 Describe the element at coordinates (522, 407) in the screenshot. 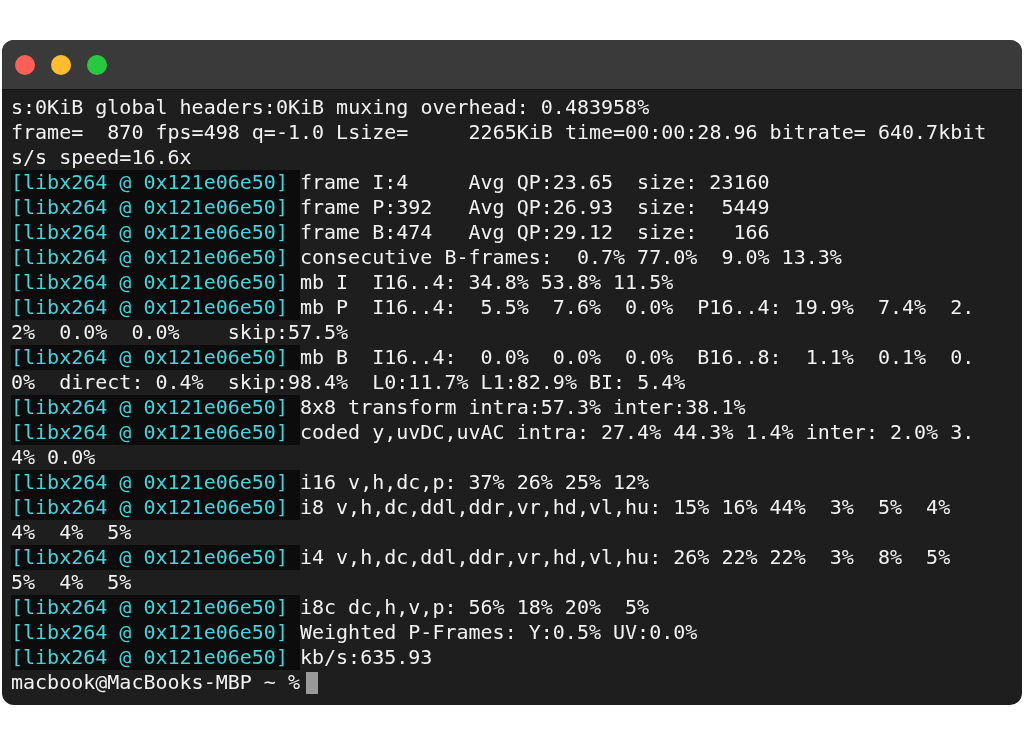

I see `log-message: 8x8 transform intra:57.3% inter:38.1%` at that location.